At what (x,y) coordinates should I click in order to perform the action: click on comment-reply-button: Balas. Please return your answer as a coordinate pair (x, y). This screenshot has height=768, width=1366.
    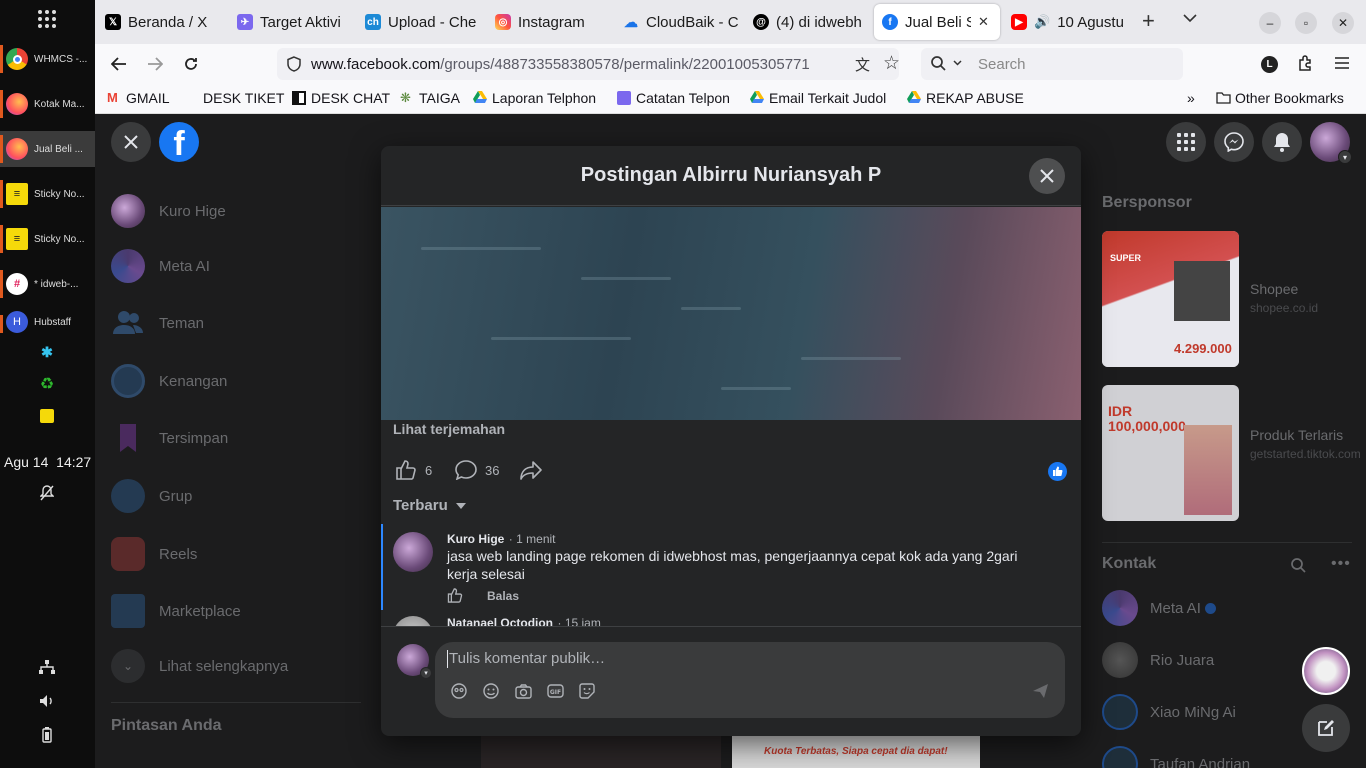
    Looking at the image, I should click on (503, 596).